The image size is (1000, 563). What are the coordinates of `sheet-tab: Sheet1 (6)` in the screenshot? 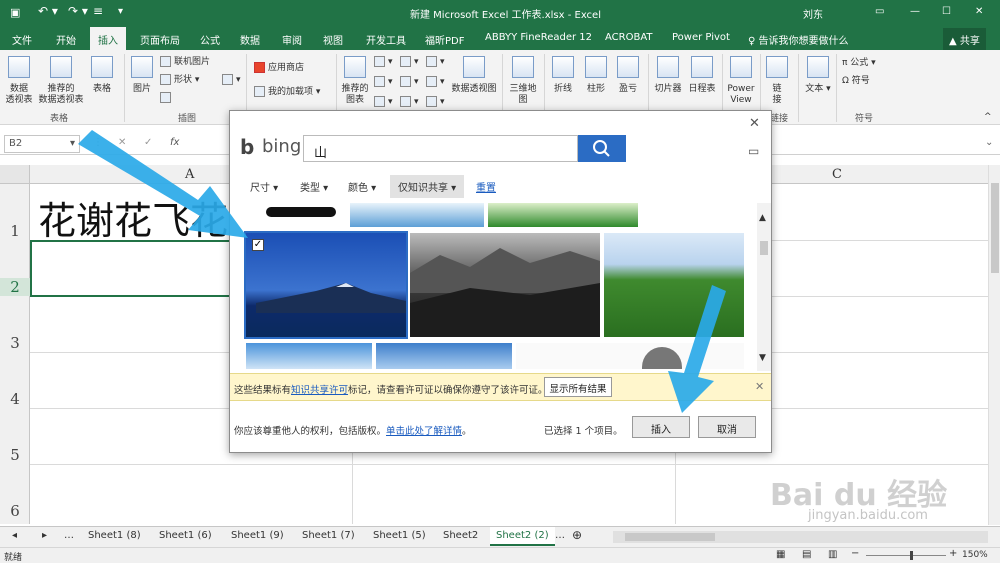 It's located at (185, 535).